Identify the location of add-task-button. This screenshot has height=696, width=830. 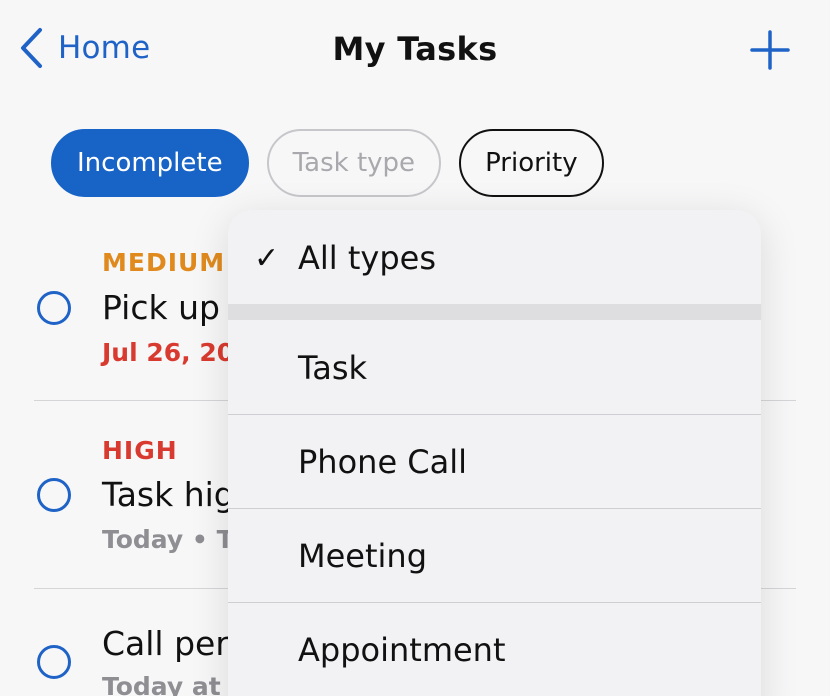
(770, 50).